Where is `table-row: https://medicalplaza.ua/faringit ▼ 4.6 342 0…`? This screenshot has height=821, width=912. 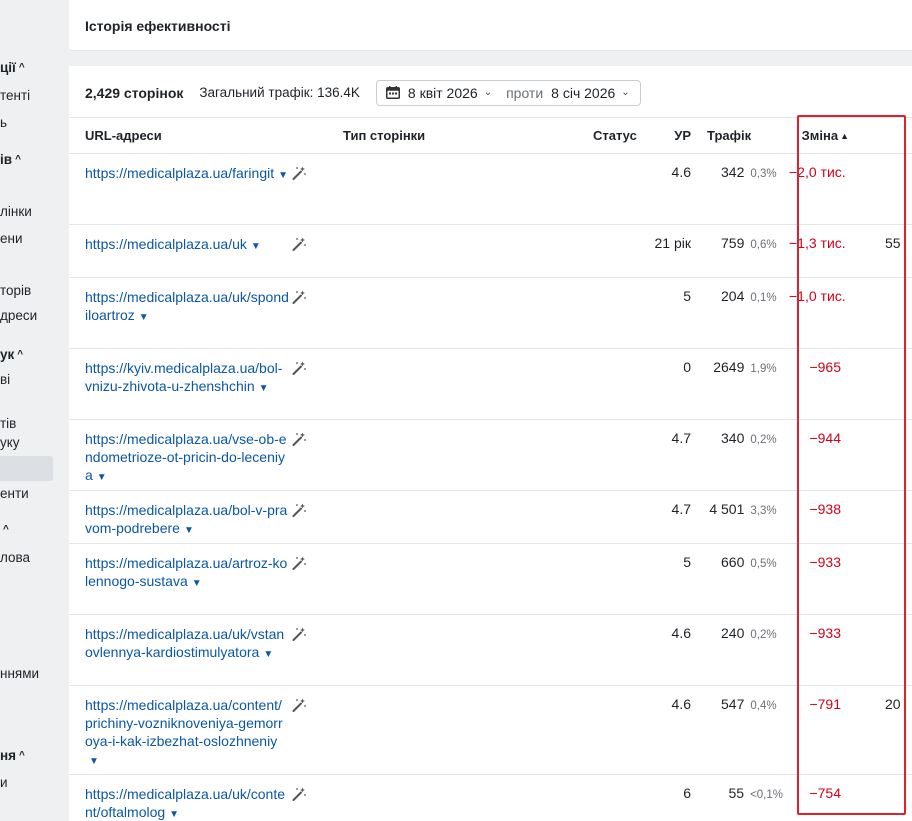
table-row: https://medicalplaza.ua/faringit ▼ 4.6 342 0… is located at coordinates (490, 189).